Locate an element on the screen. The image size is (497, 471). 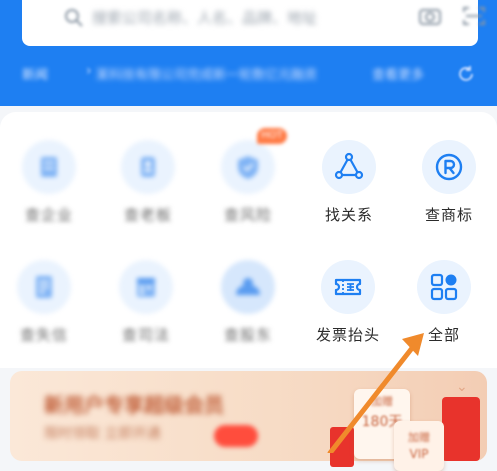
banner-cta-button is located at coordinates (236, 436).